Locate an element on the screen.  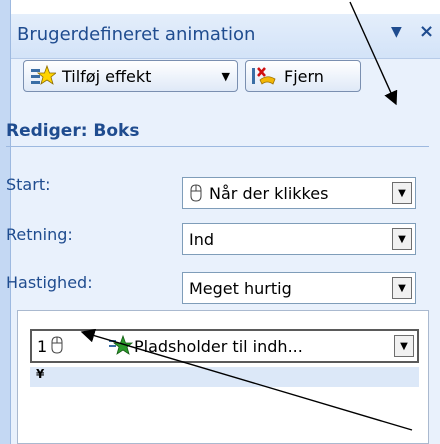
direction-select: Ind ▼ is located at coordinates (299, 239).